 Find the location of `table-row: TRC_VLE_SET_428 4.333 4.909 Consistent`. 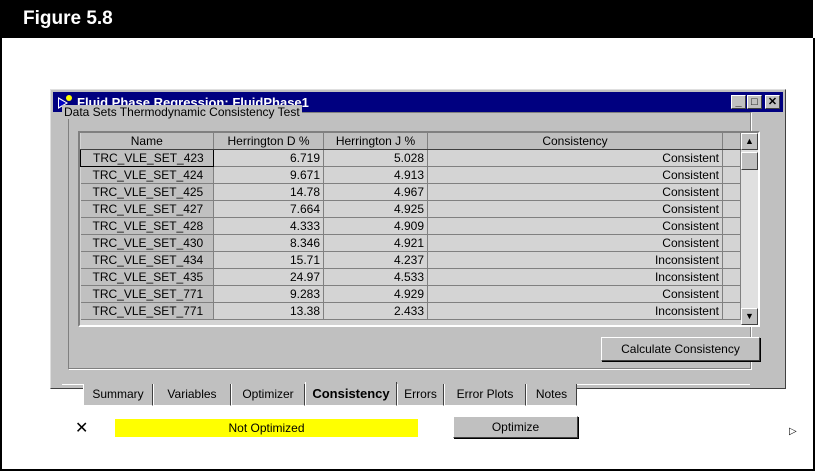

table-row: TRC_VLE_SET_428 4.333 4.909 Consistent is located at coordinates (410, 226).